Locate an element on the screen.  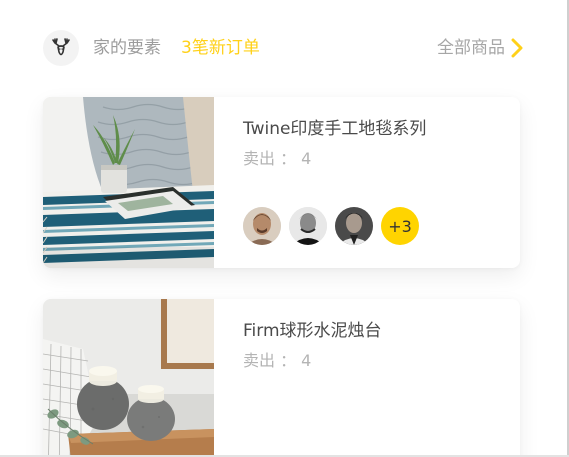
all-goods-label: 全部商品 is located at coordinates (471, 48).